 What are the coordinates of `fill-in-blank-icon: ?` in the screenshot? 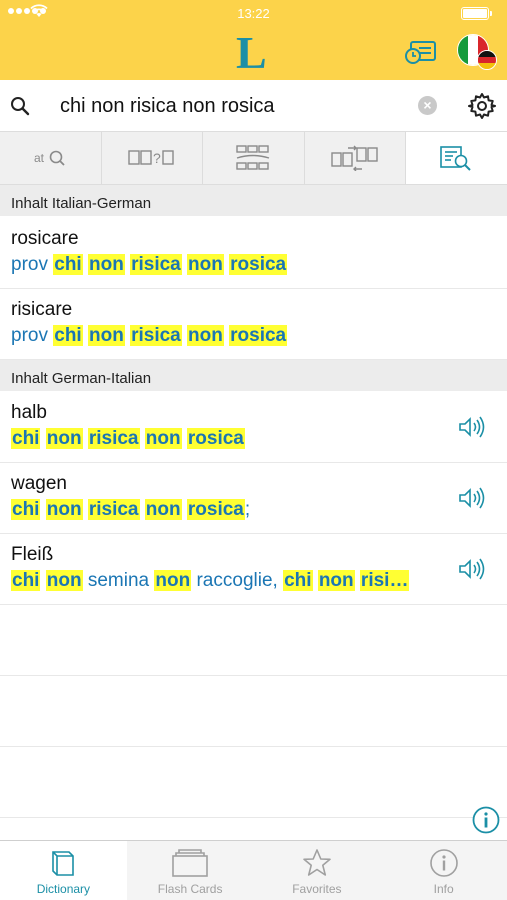 It's located at (151, 158).